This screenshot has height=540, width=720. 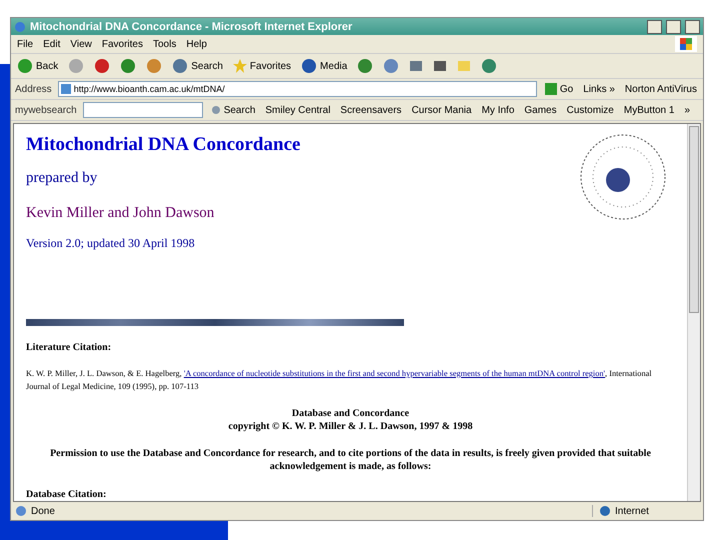 What do you see at coordinates (164, 145) in the screenshot?
I see `page-title: Mitochondrial DNA Concordance` at bounding box center [164, 145].